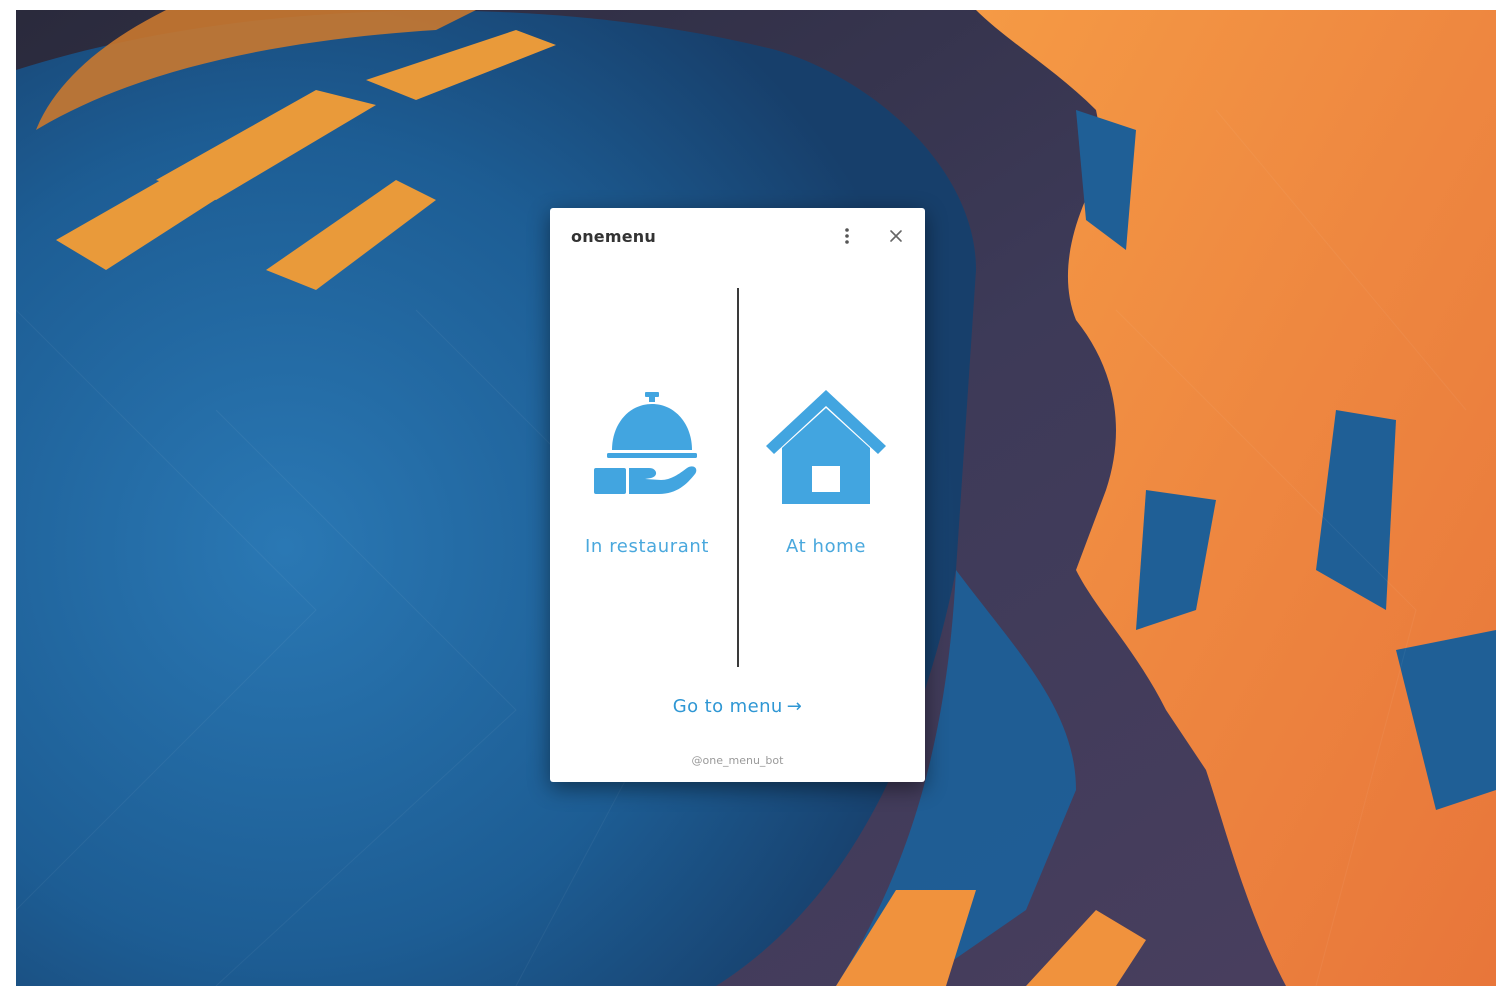 The image size is (1496, 986). Describe the element at coordinates (737, 760) in the screenshot. I see `bot-handle: @one_menu_bot` at that location.